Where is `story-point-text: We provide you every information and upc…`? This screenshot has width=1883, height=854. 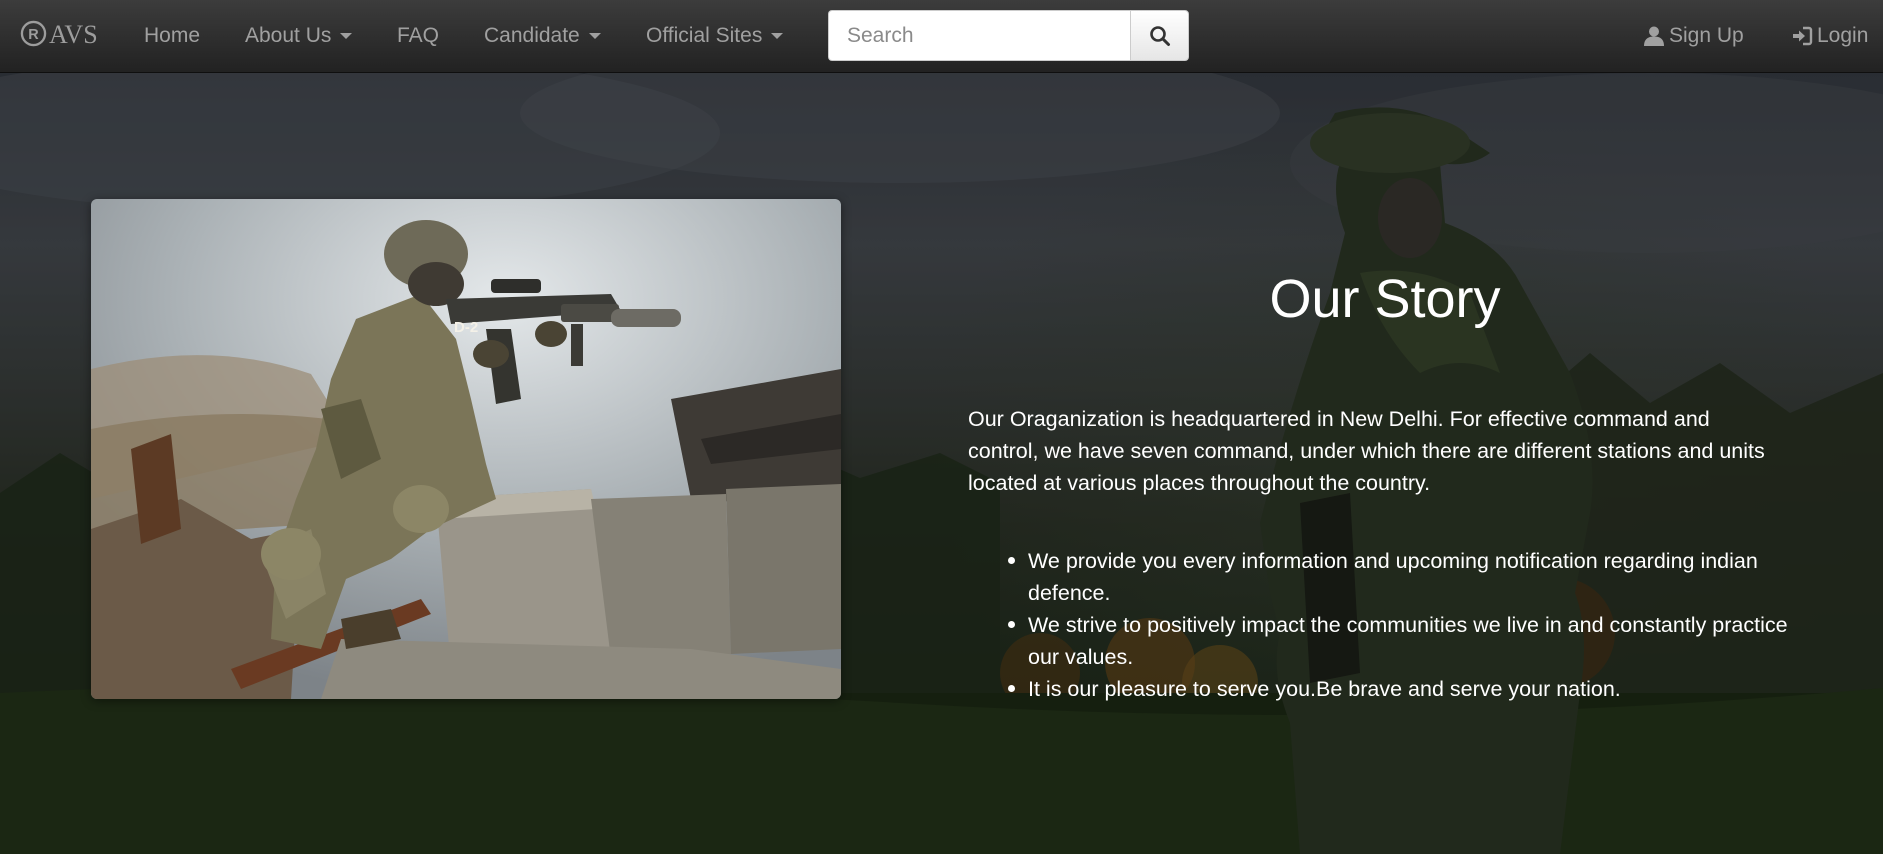
story-point-text: We provide you every information and upc… is located at coordinates (1393, 577).